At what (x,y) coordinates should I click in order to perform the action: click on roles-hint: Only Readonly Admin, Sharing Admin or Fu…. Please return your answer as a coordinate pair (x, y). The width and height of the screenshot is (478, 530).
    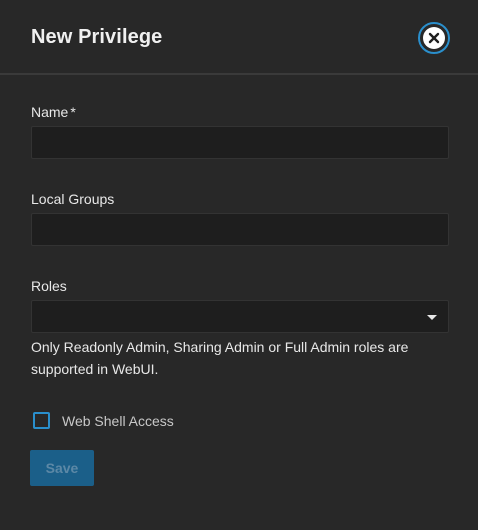
    Looking at the image, I should click on (220, 358).